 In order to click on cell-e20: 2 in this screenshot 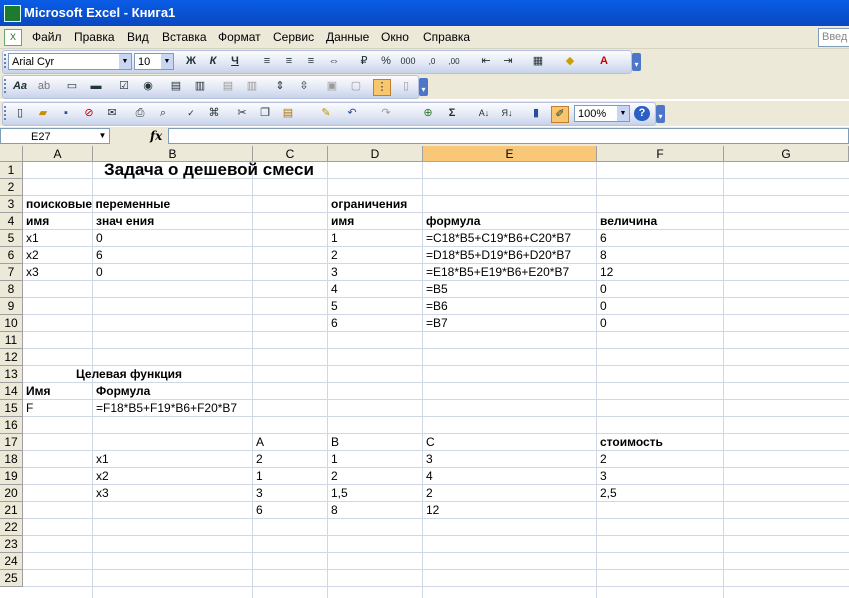, I will do `click(428, 493)`.